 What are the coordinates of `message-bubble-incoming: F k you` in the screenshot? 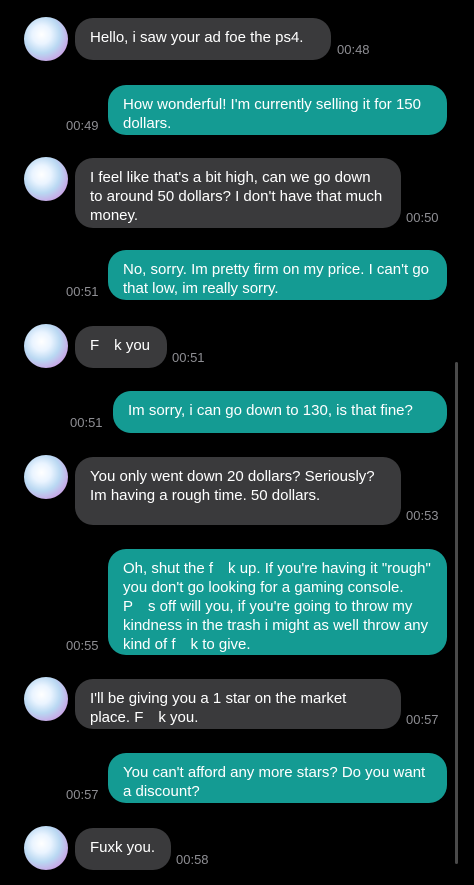 It's located at (121, 347).